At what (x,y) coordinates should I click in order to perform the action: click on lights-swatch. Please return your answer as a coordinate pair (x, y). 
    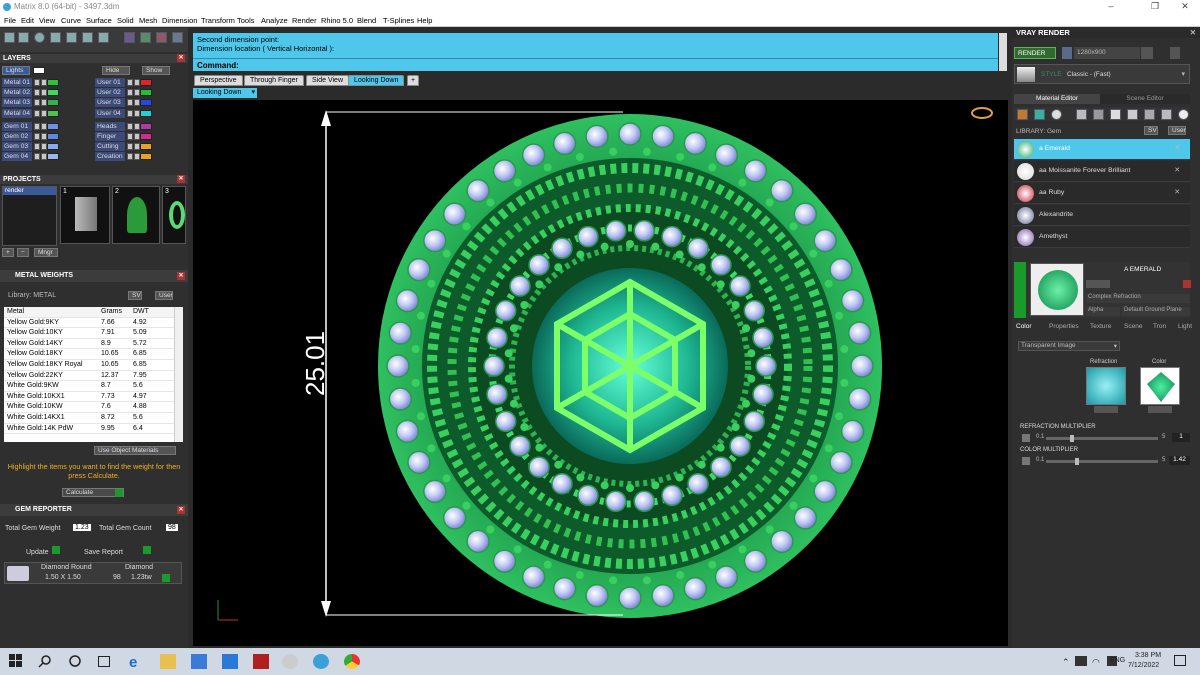
    Looking at the image, I should click on (39, 70).